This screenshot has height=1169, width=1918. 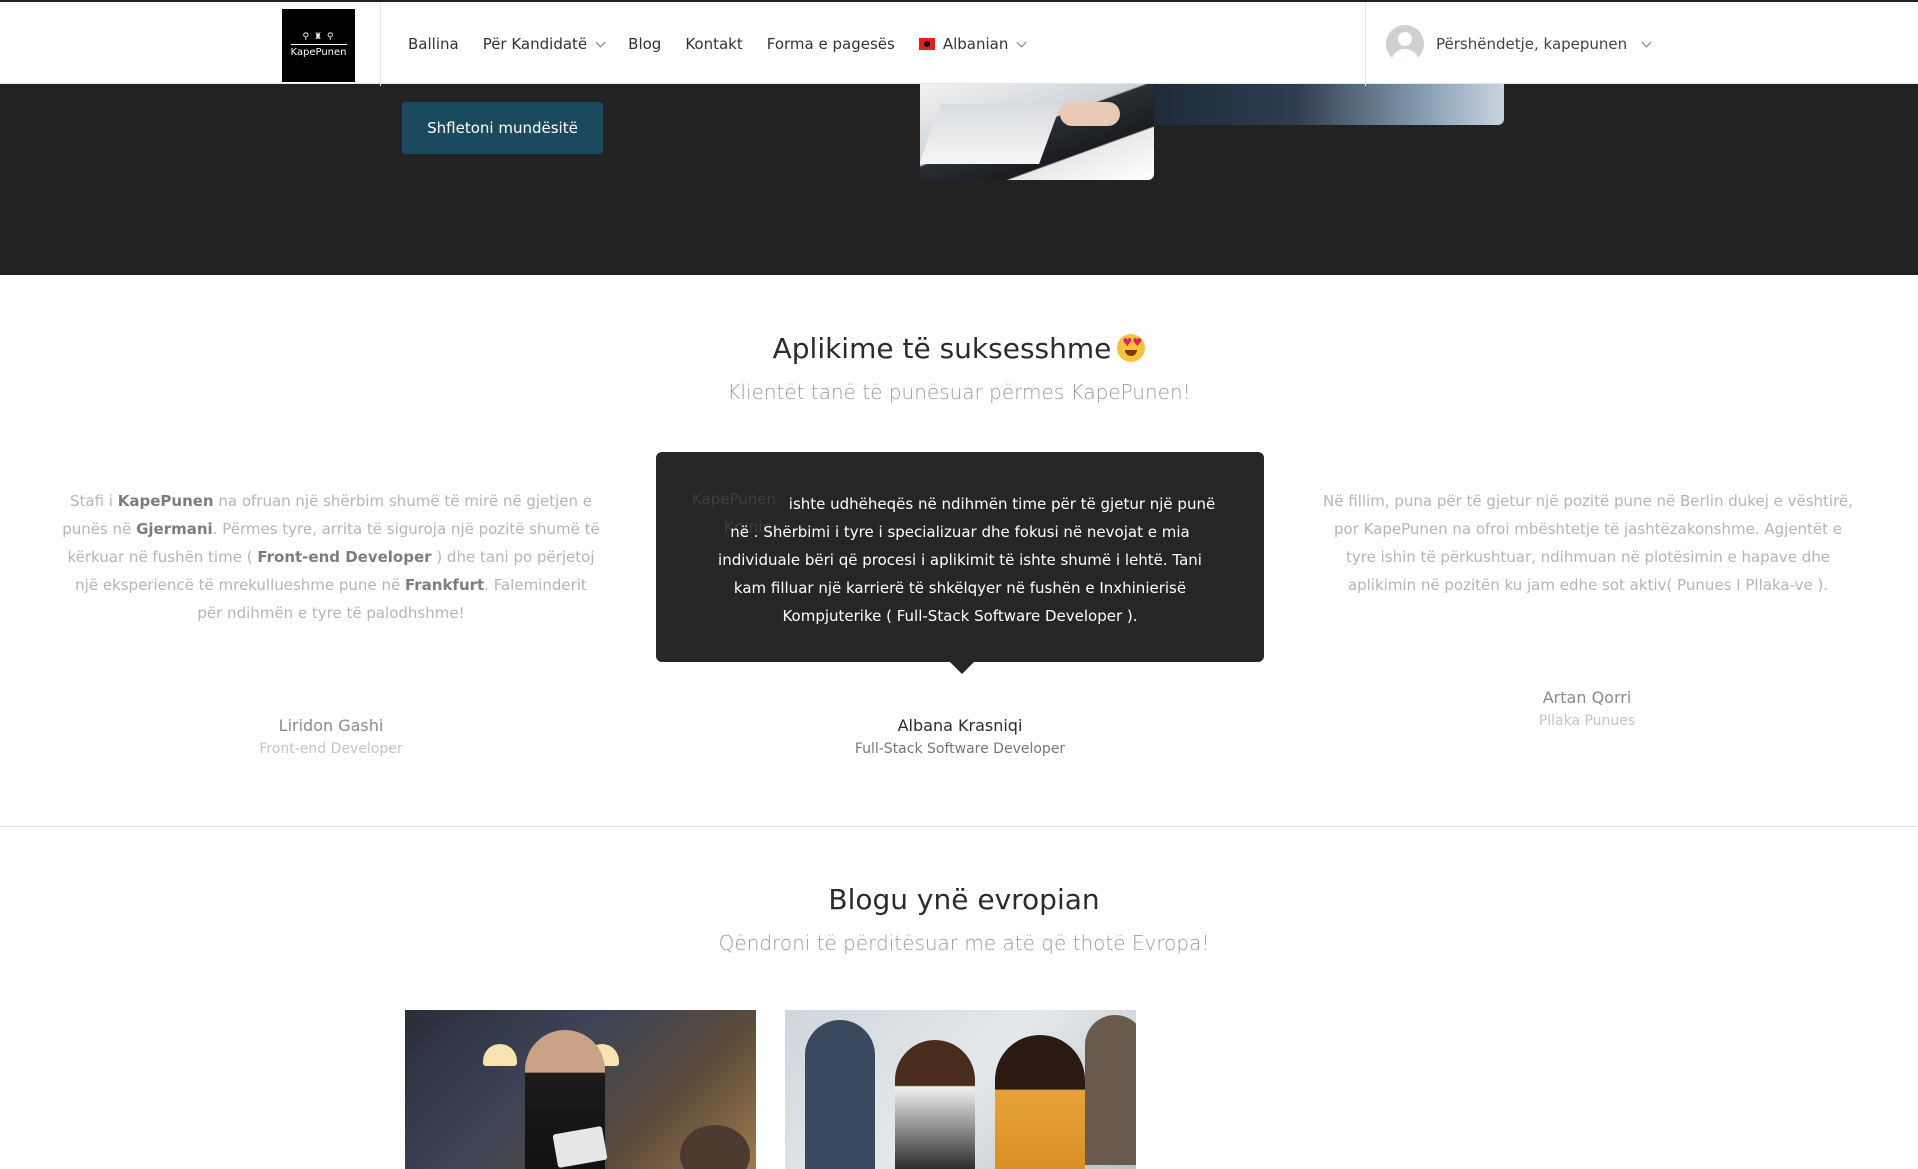 What do you see at coordinates (331, 725) in the screenshot?
I see `testimonial-left-name: Liridon Gashi` at bounding box center [331, 725].